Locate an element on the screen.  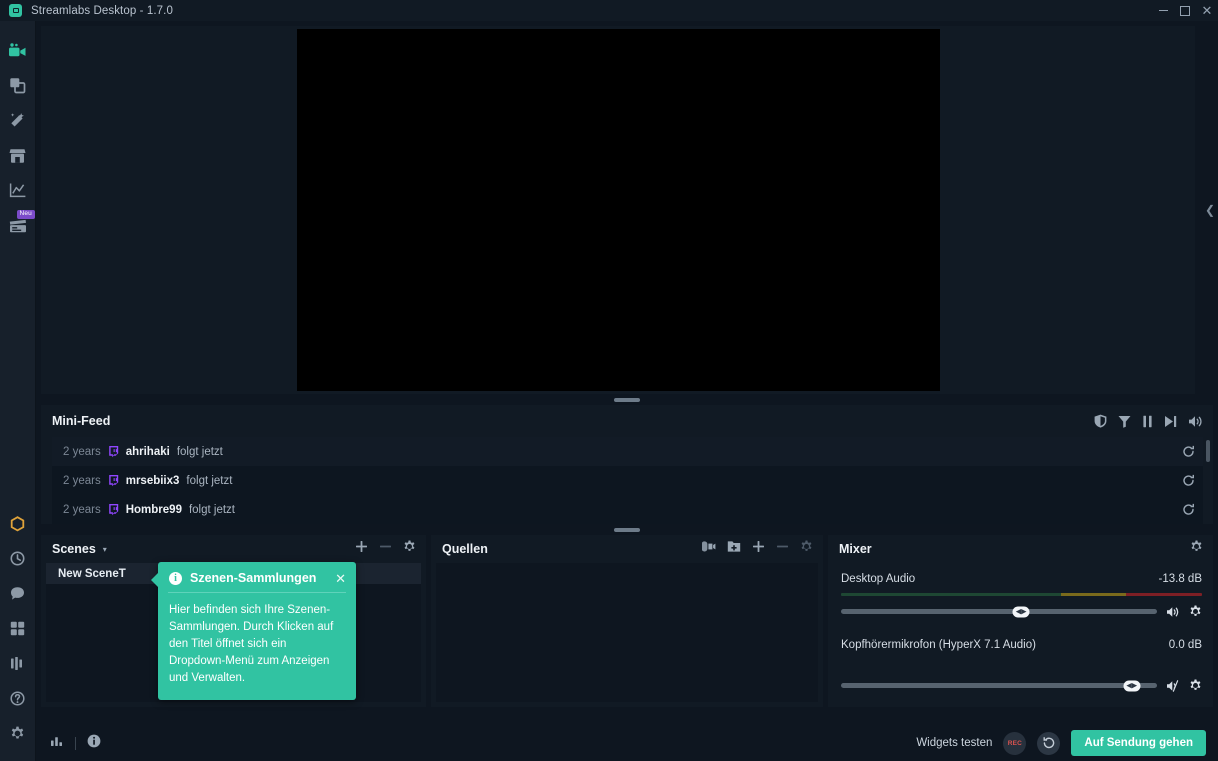
mixer-toolbar is located at coordinates (1196, 549).